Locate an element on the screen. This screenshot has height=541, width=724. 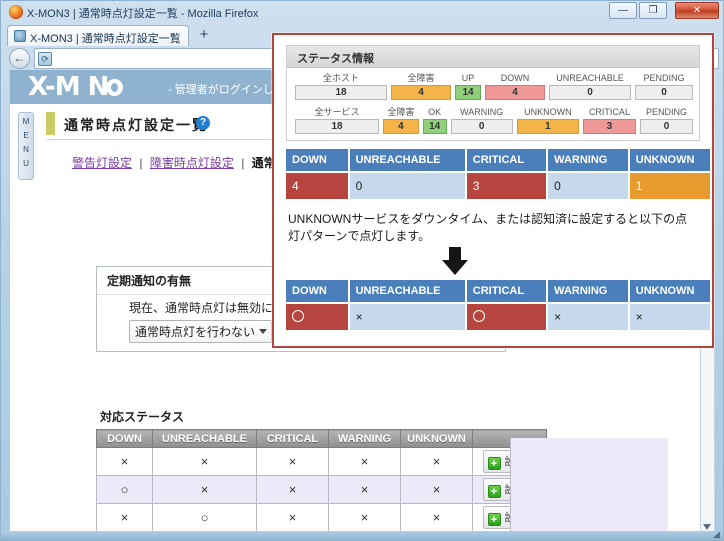
host-status-row: 全ホスト 18 全障害 4 UP 14 DOWN 4 UNREACHABLE 0 PENDING 0 is located at coordinates (494, 86).